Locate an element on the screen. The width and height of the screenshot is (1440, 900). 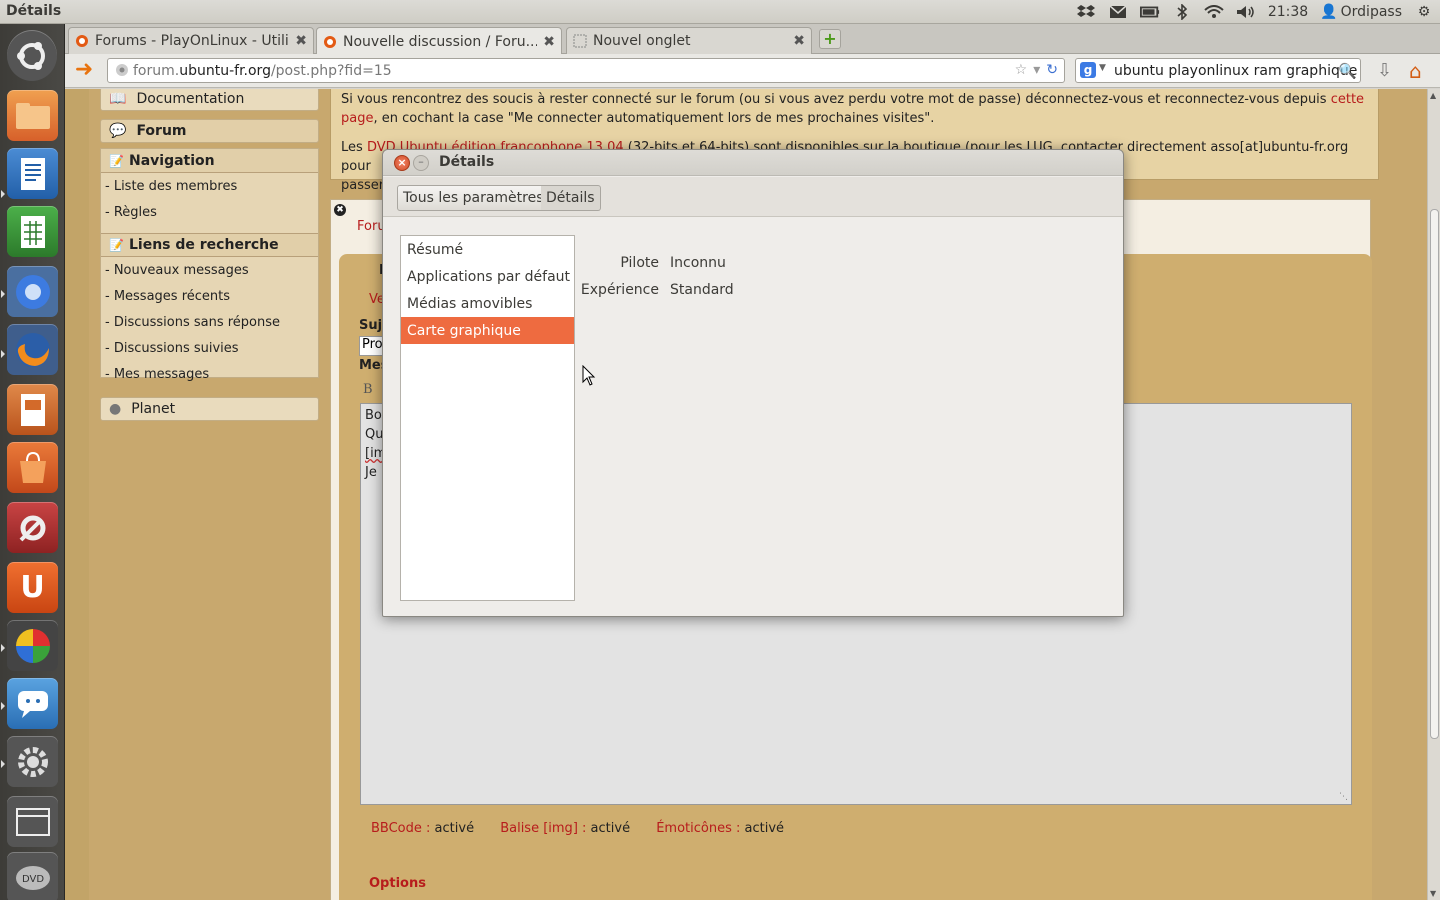
bold-button: B is located at coordinates (368, 389).